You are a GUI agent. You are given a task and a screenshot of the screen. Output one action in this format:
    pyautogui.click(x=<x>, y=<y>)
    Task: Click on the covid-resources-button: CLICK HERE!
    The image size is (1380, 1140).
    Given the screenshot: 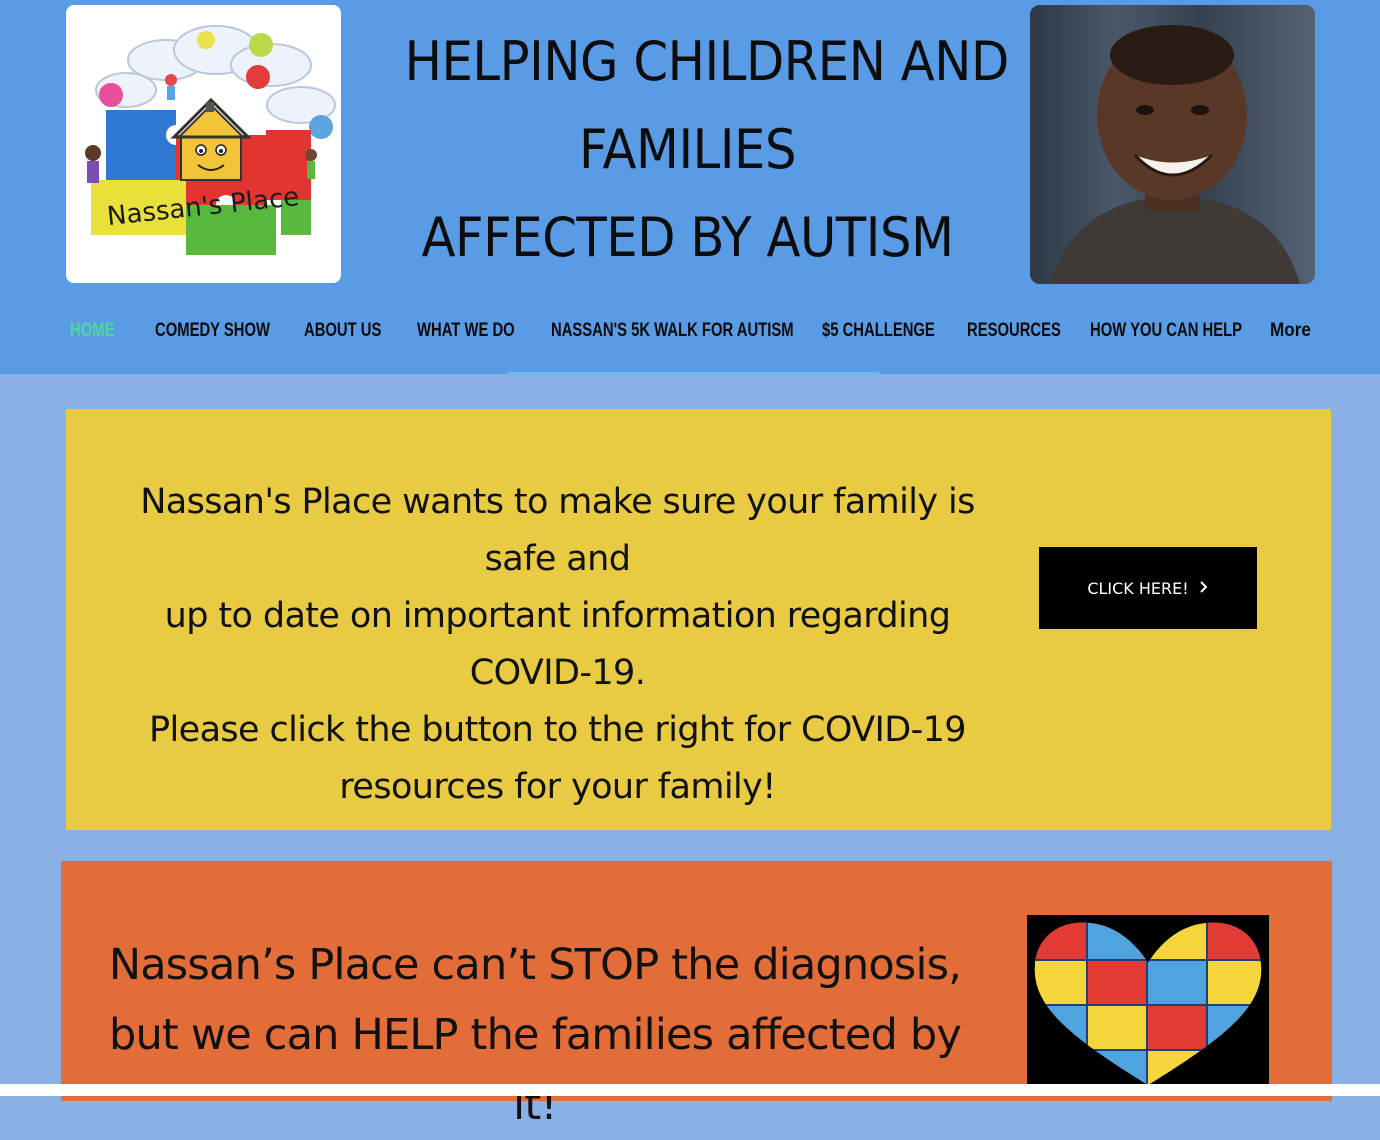 What is the action you would take?
    pyautogui.click(x=1148, y=588)
    